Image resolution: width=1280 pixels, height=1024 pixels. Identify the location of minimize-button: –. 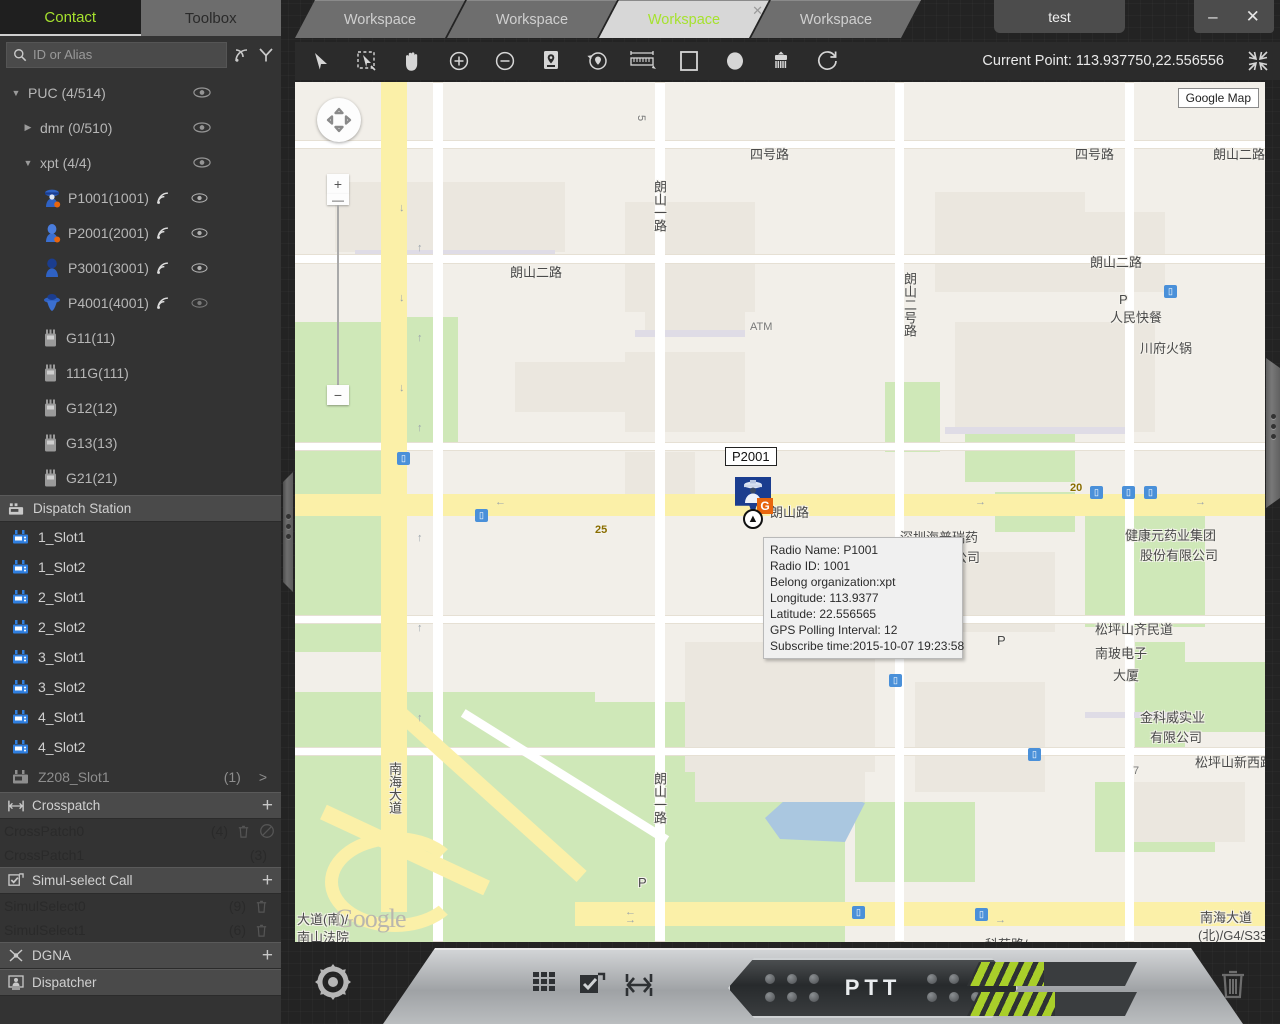
(1212, 17).